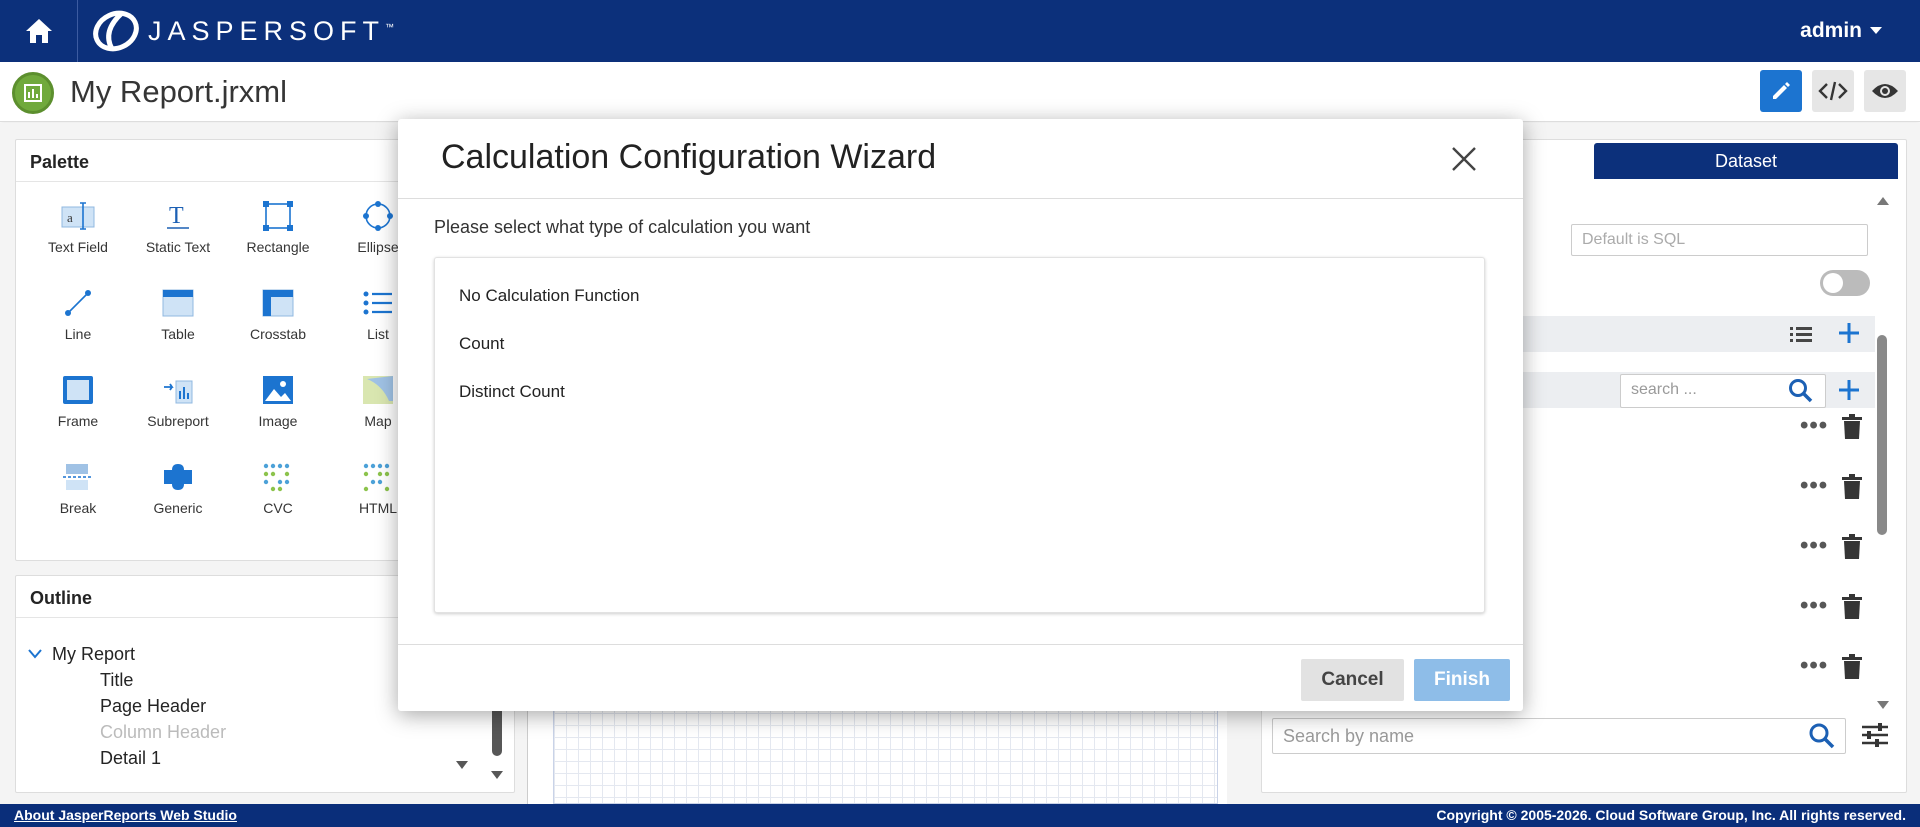  Describe the element at coordinates (960, 159) in the screenshot. I see `dialog-header: Calculation Configuration Wizard` at that location.